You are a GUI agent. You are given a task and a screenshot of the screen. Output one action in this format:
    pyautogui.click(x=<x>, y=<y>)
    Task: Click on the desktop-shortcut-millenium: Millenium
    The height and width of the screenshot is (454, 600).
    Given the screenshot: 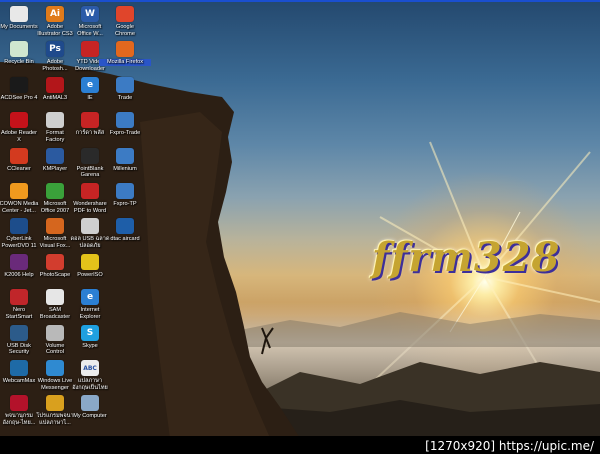 What is the action you would take?
    pyautogui.click(x=125, y=160)
    